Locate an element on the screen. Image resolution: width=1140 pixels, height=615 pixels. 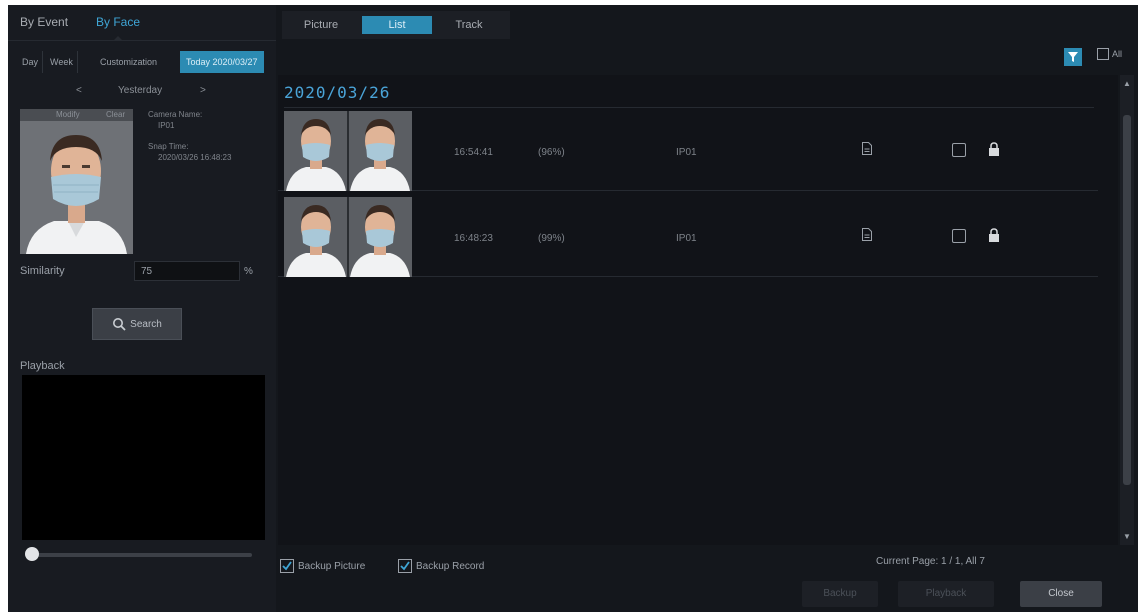
snap-time: 16:54:41 is located at coordinates (473, 152).